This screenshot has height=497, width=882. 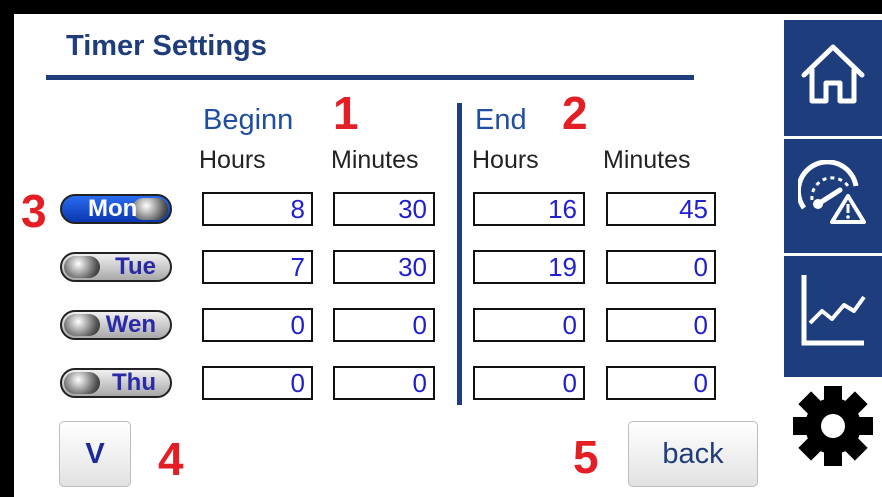 I want to click on end-minutes-input-thu: 0, so click(x=661, y=383).